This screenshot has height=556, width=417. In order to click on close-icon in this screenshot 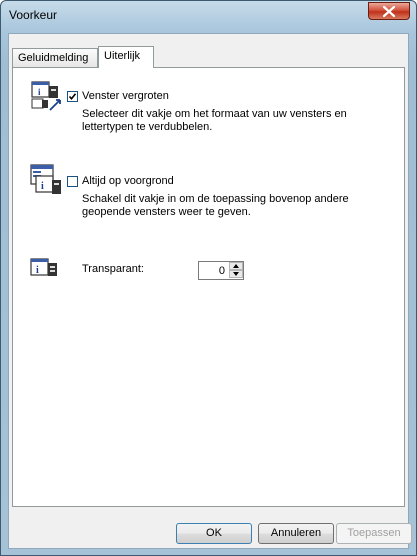, I will do `click(389, 11)`.